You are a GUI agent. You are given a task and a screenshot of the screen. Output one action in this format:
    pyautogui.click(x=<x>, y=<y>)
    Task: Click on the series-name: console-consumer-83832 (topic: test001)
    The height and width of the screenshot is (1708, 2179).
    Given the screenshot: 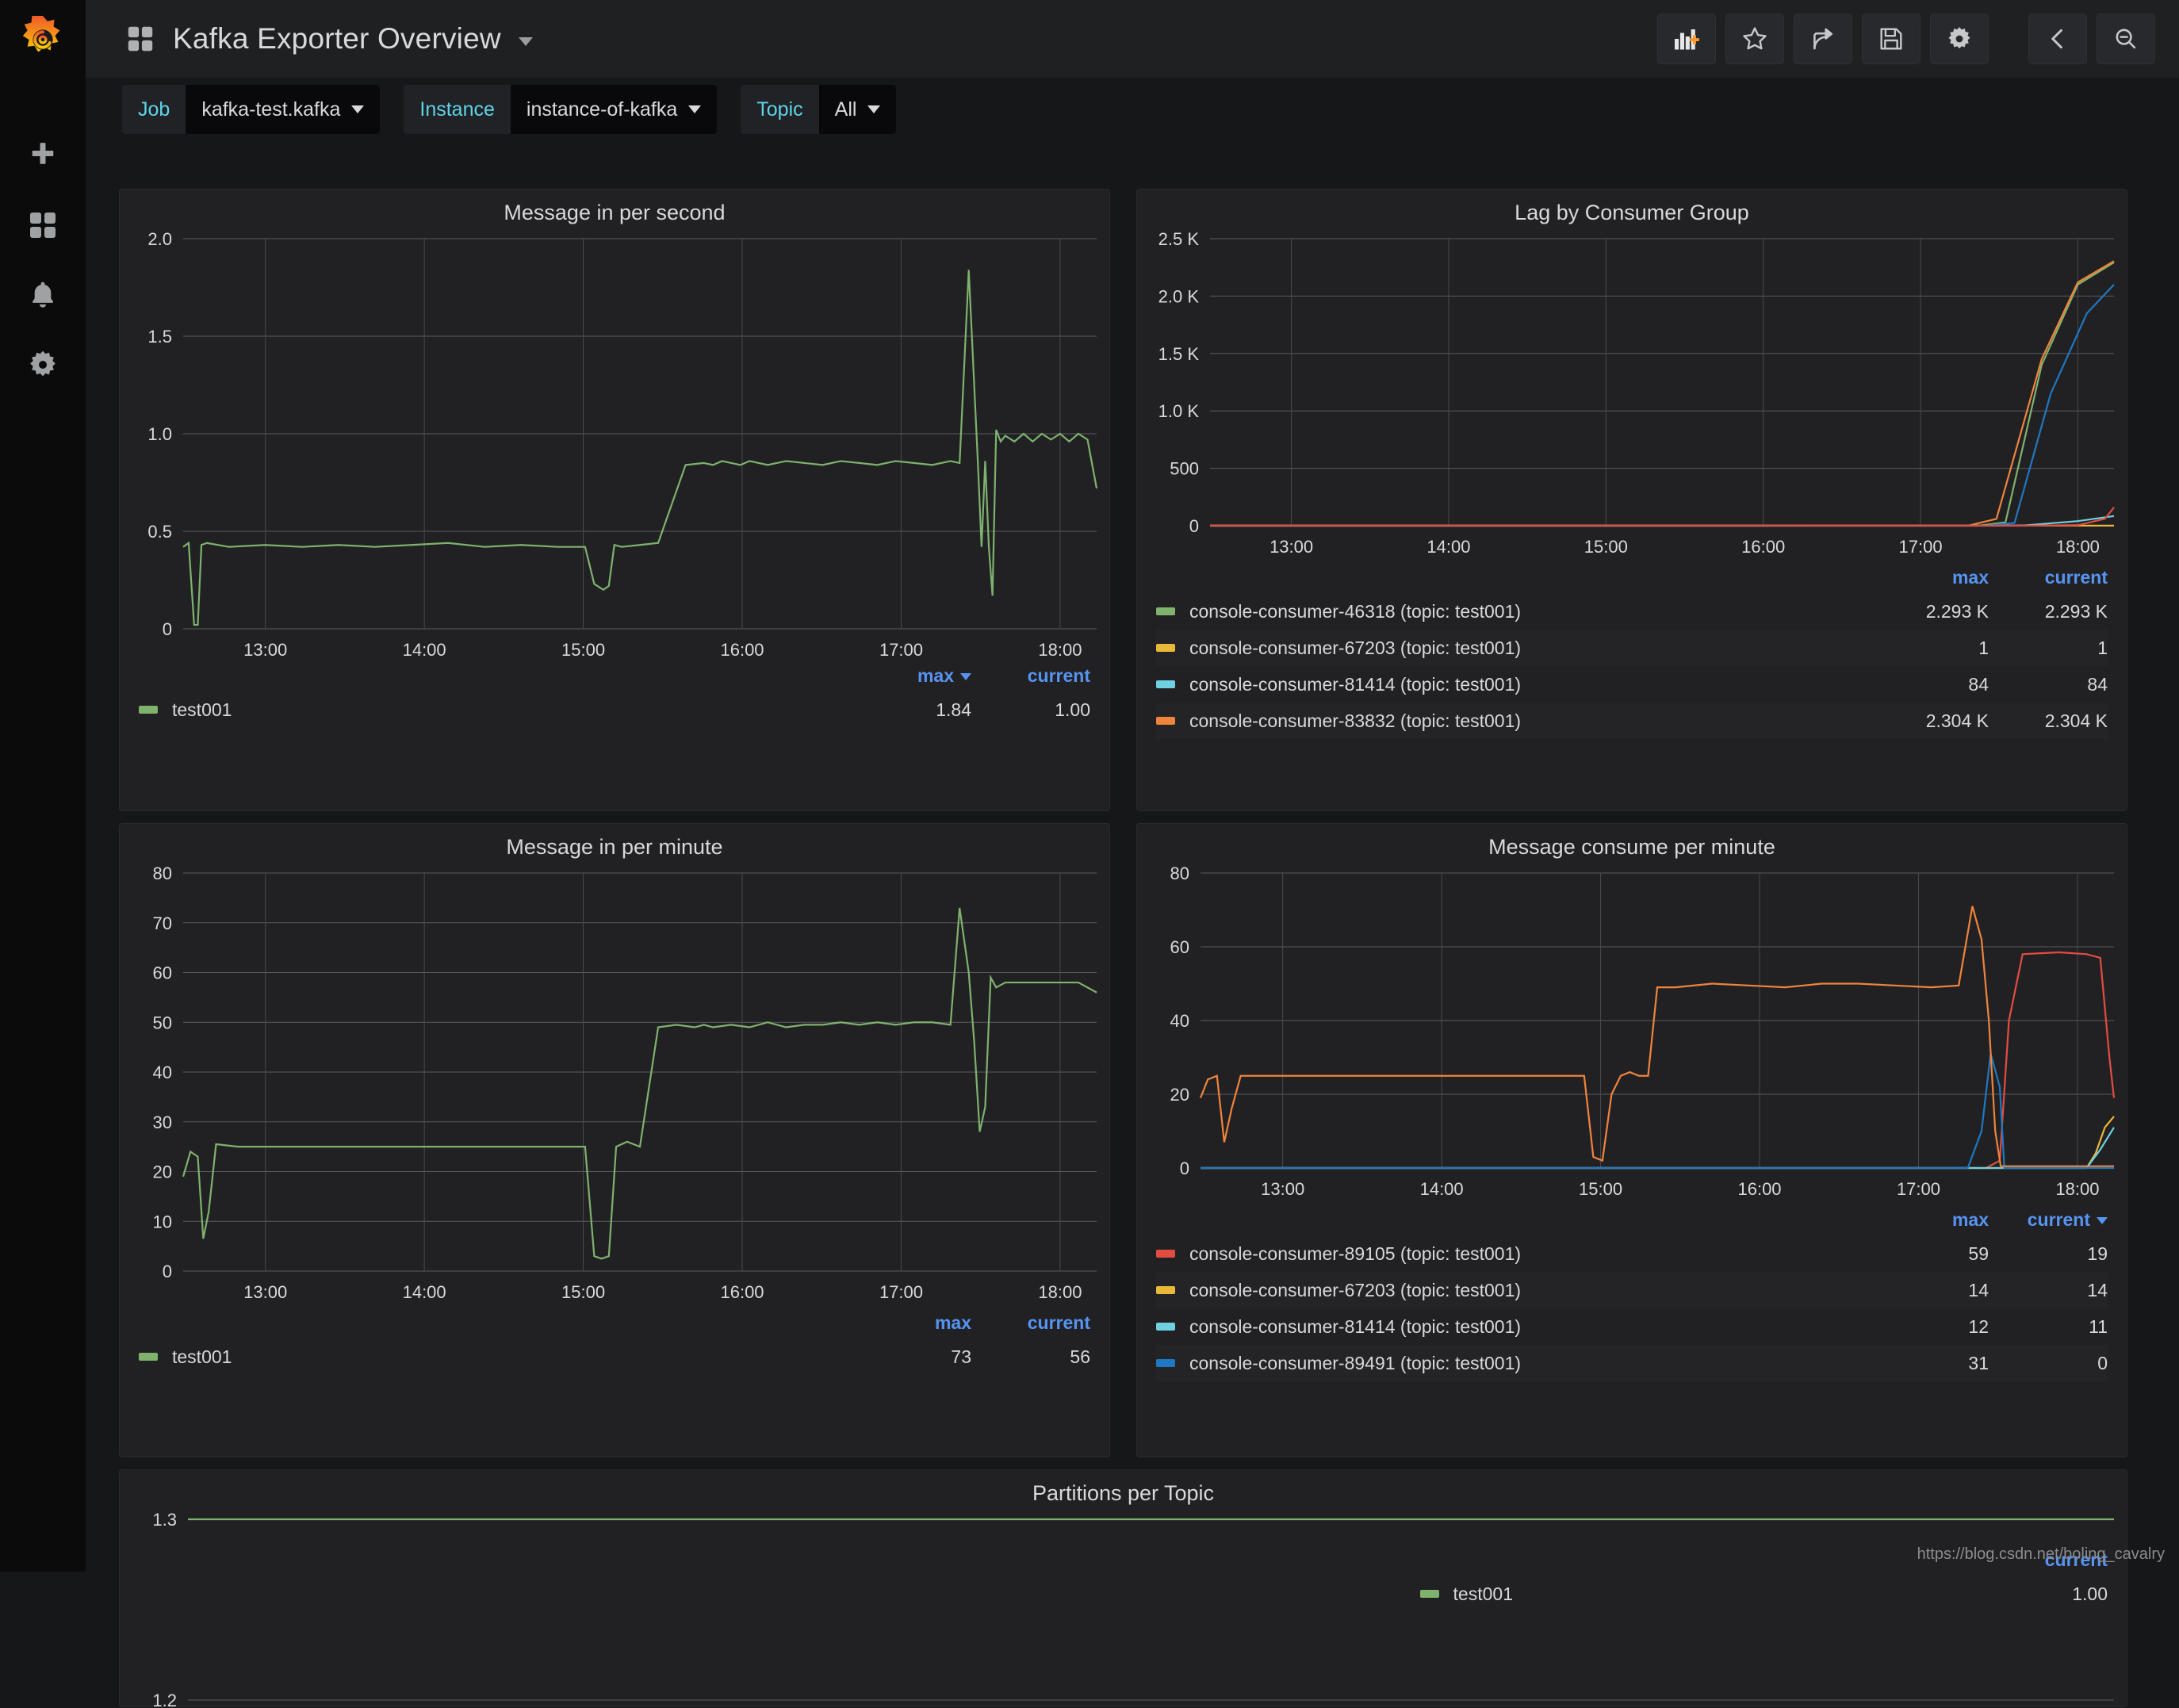 What is the action you would take?
    pyautogui.click(x=1529, y=721)
    